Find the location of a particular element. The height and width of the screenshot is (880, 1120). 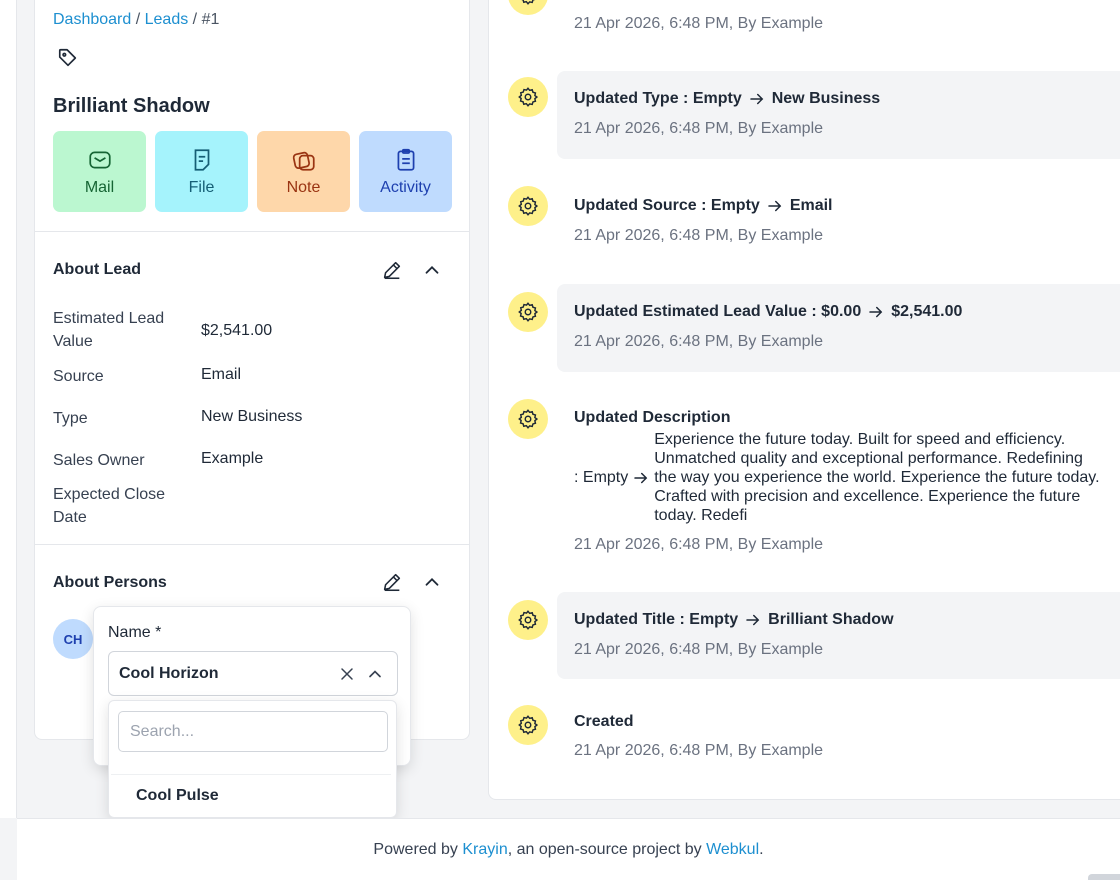

mail-button: Mail is located at coordinates (99, 171).